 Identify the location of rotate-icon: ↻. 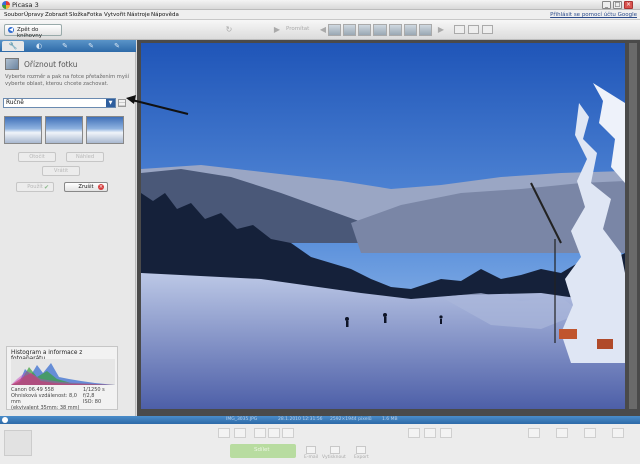
(229, 30).